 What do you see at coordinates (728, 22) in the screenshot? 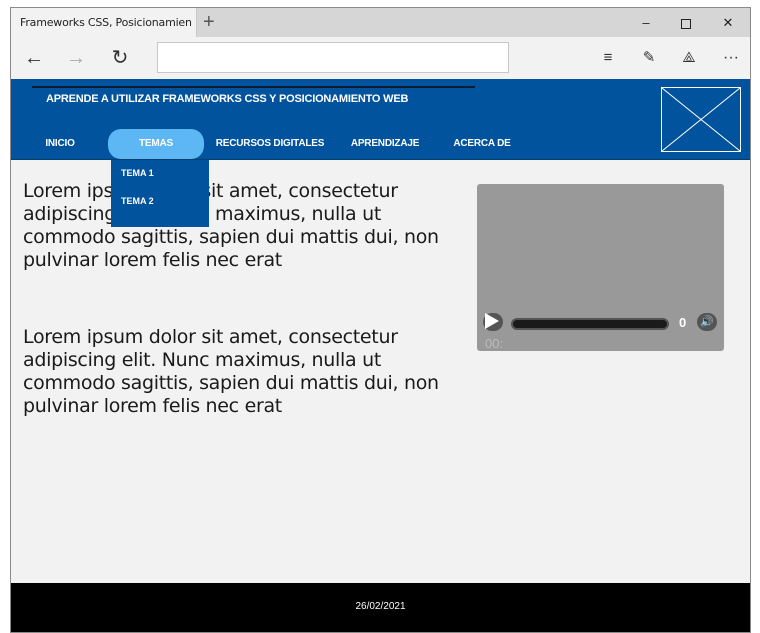
I see `close-button: ✕` at bounding box center [728, 22].